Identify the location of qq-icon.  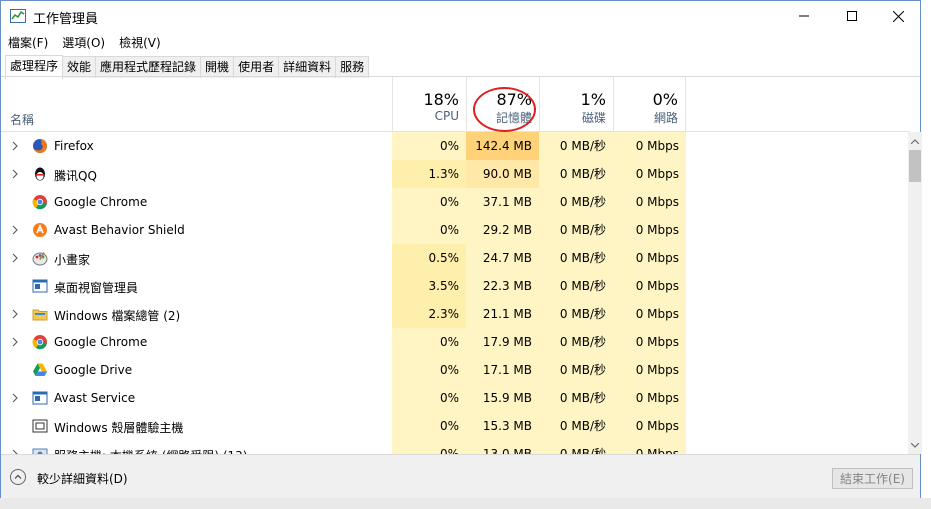
(40, 174).